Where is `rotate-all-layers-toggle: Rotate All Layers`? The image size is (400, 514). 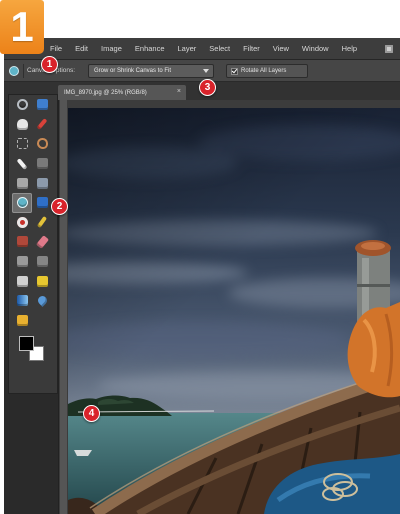
rotate-all-layers-toggle: Rotate All Layers is located at coordinates (267, 71).